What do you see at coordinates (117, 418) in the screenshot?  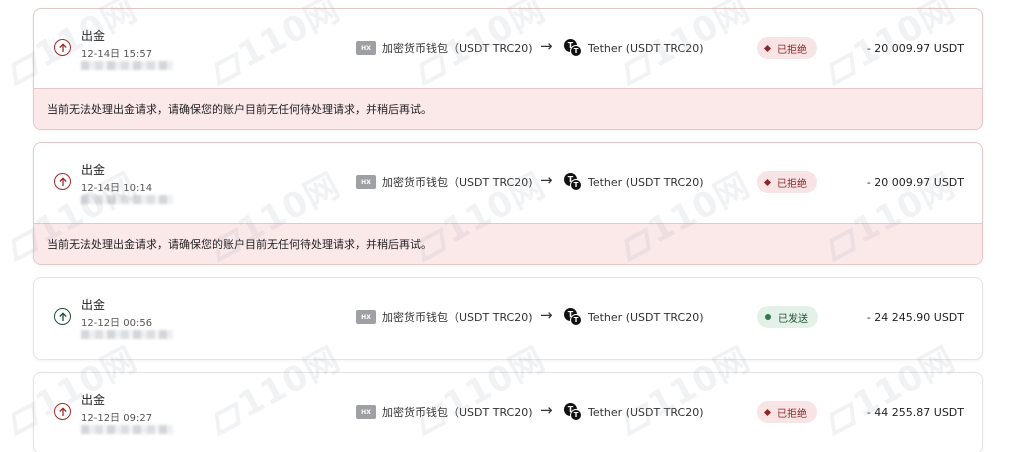 I see `transaction-time: 12-12日 09:27` at bounding box center [117, 418].